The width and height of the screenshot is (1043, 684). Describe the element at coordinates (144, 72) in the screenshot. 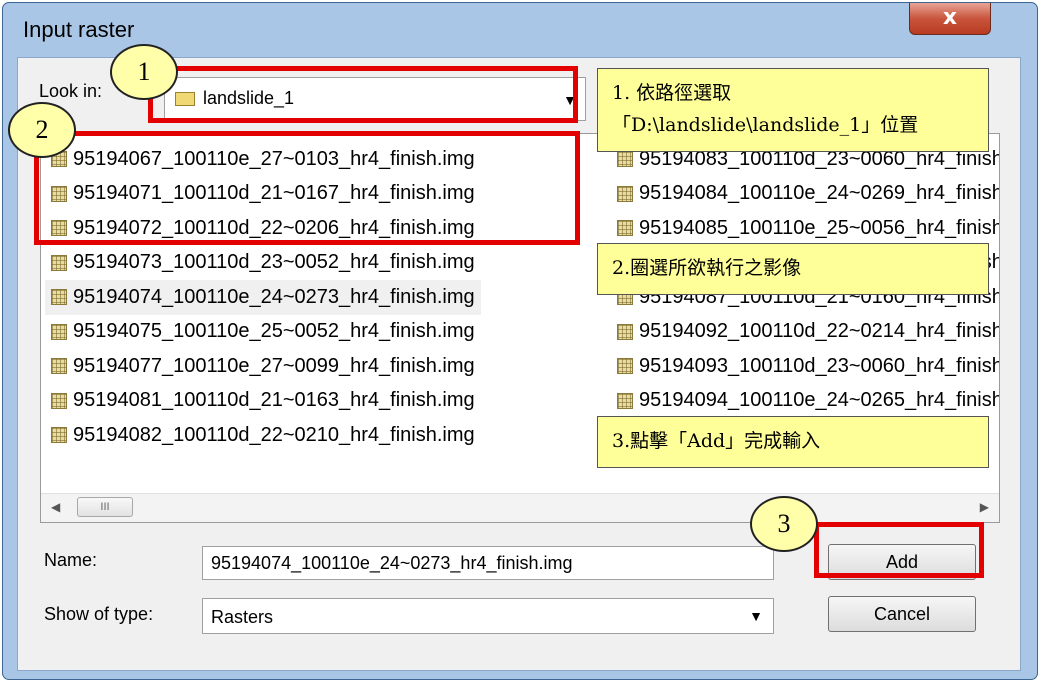

I see `step-1-marker: 1` at that location.